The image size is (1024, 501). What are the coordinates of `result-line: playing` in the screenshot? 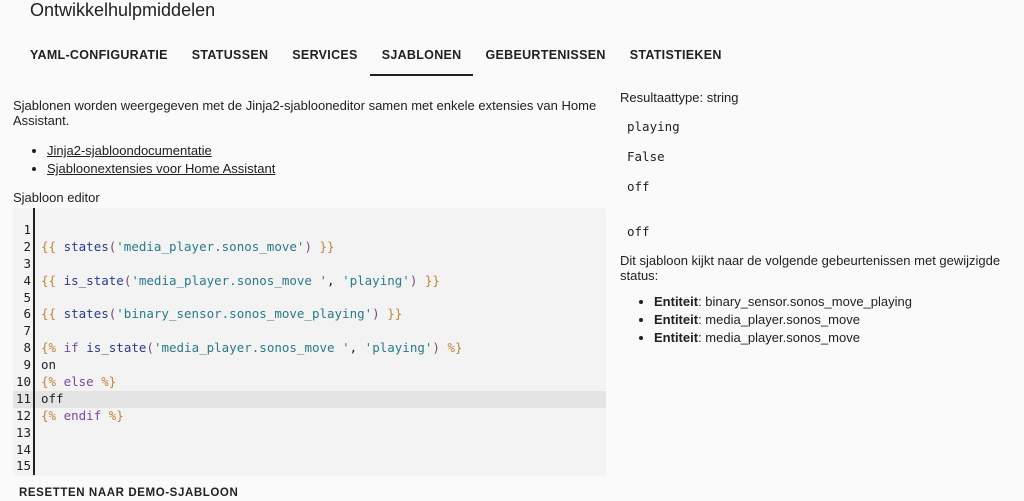 It's located at (653, 126).